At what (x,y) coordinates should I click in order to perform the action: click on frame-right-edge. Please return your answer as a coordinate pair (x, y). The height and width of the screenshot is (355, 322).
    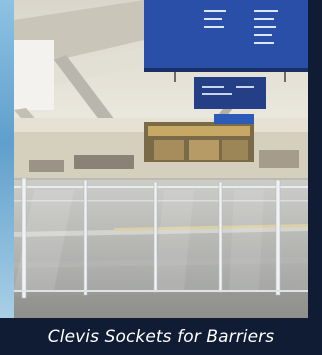
    Looking at the image, I should click on (315, 159).